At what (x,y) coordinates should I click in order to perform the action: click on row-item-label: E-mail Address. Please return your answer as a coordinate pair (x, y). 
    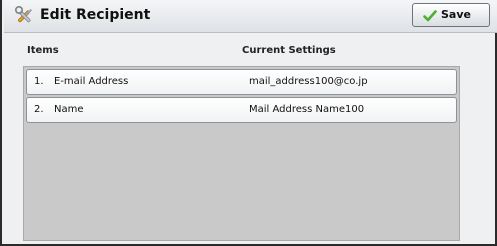
    Looking at the image, I should click on (91, 81).